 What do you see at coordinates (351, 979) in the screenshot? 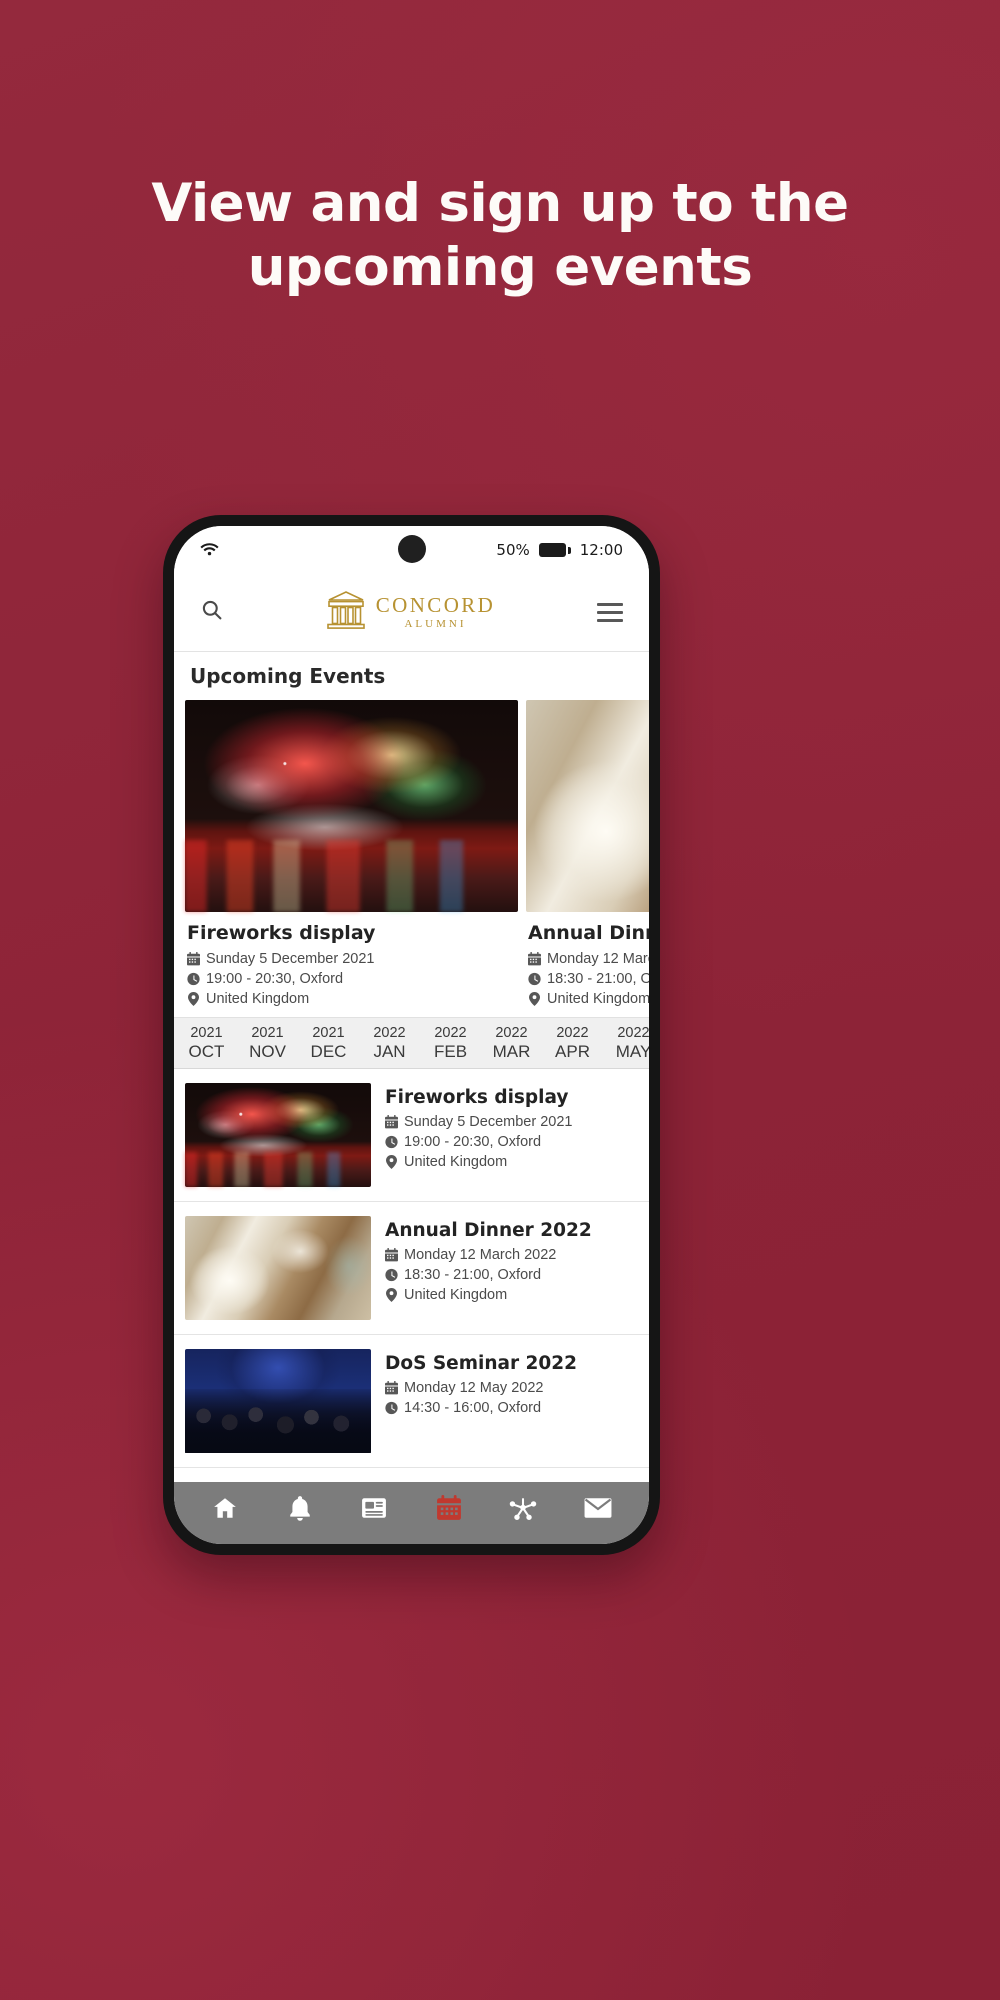
I see `carousel-card-time: 19:00 - 20:30, Oxford` at bounding box center [351, 979].